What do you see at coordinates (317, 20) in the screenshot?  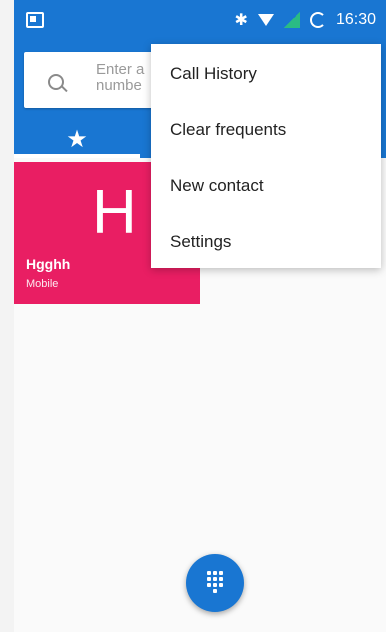 I see `loading-icon` at bounding box center [317, 20].